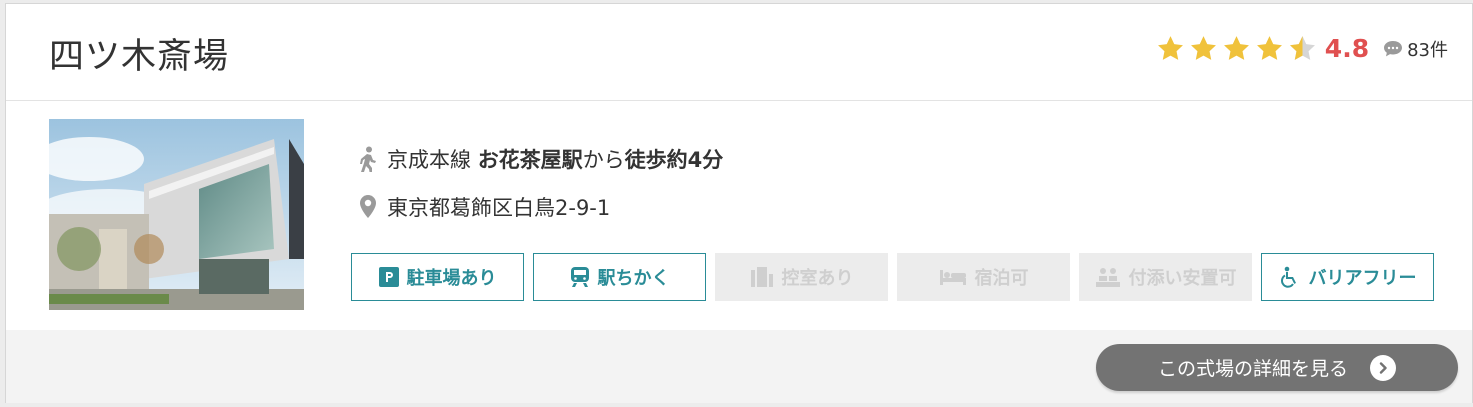 The height and width of the screenshot is (407, 1473). I want to click on tag-label: バリアフリー, so click(1362, 278).